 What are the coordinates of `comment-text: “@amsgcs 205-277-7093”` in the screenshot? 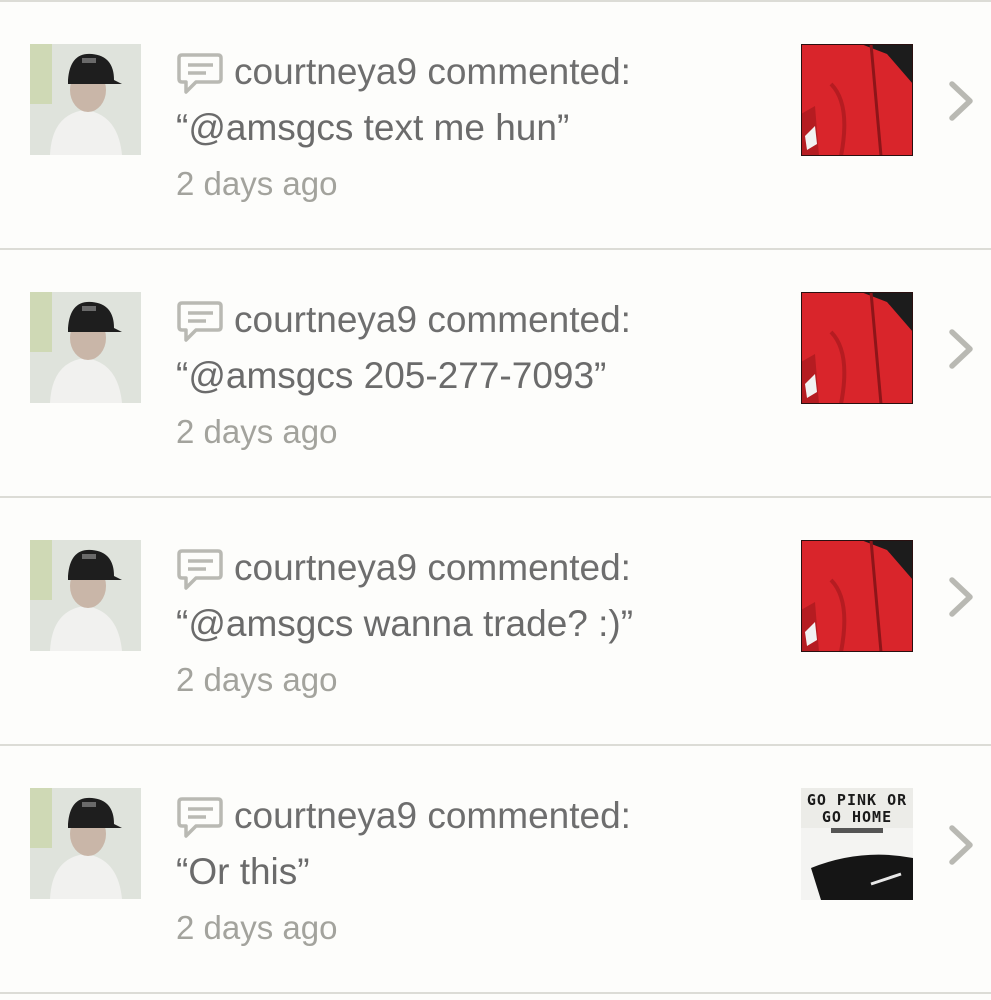 It's located at (391, 375).